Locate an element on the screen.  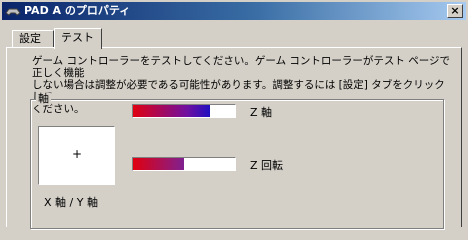
tab-settings: 設定 is located at coordinates (33, 38).